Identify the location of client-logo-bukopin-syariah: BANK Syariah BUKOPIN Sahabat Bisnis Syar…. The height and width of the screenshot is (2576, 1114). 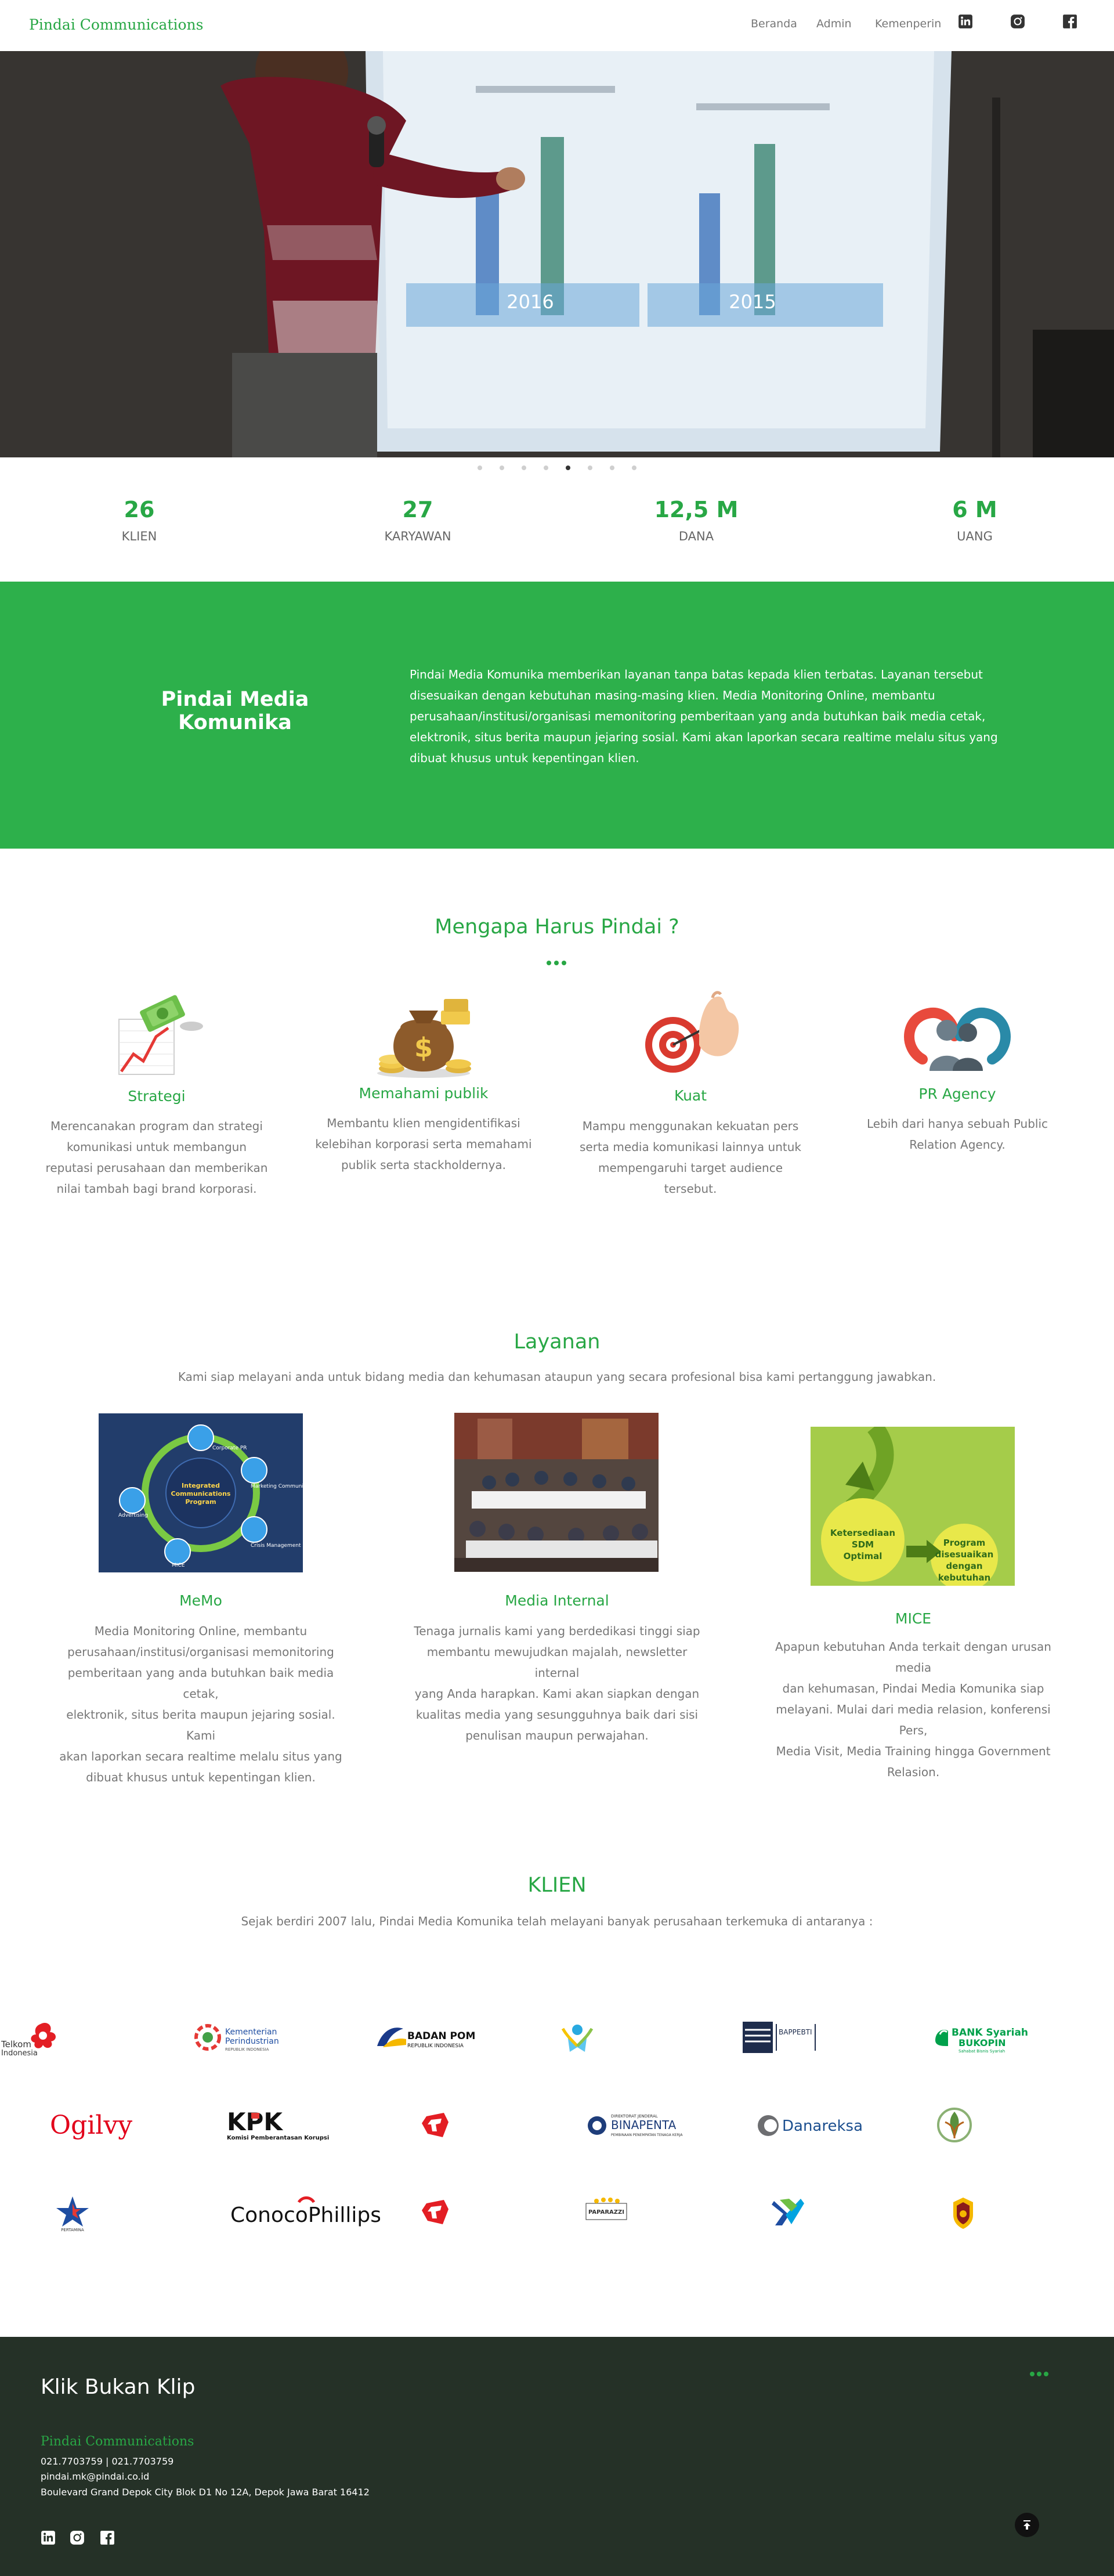
(981, 2041).